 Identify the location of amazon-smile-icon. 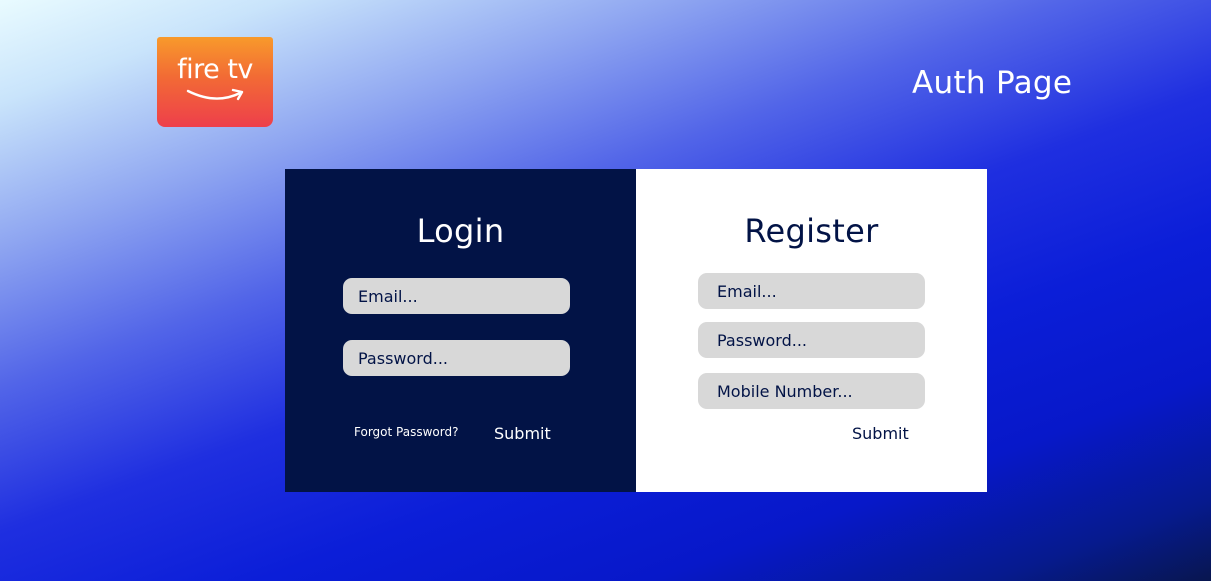
(215, 94).